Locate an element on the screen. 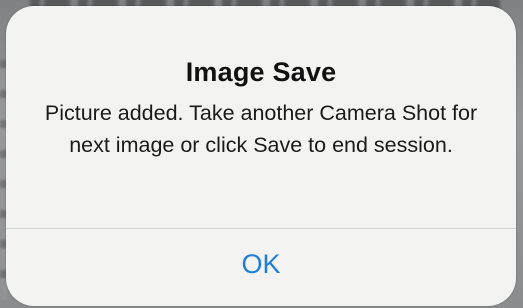 Image resolution: width=523 pixels, height=308 pixels. alert-title: Image Save is located at coordinates (261, 72).